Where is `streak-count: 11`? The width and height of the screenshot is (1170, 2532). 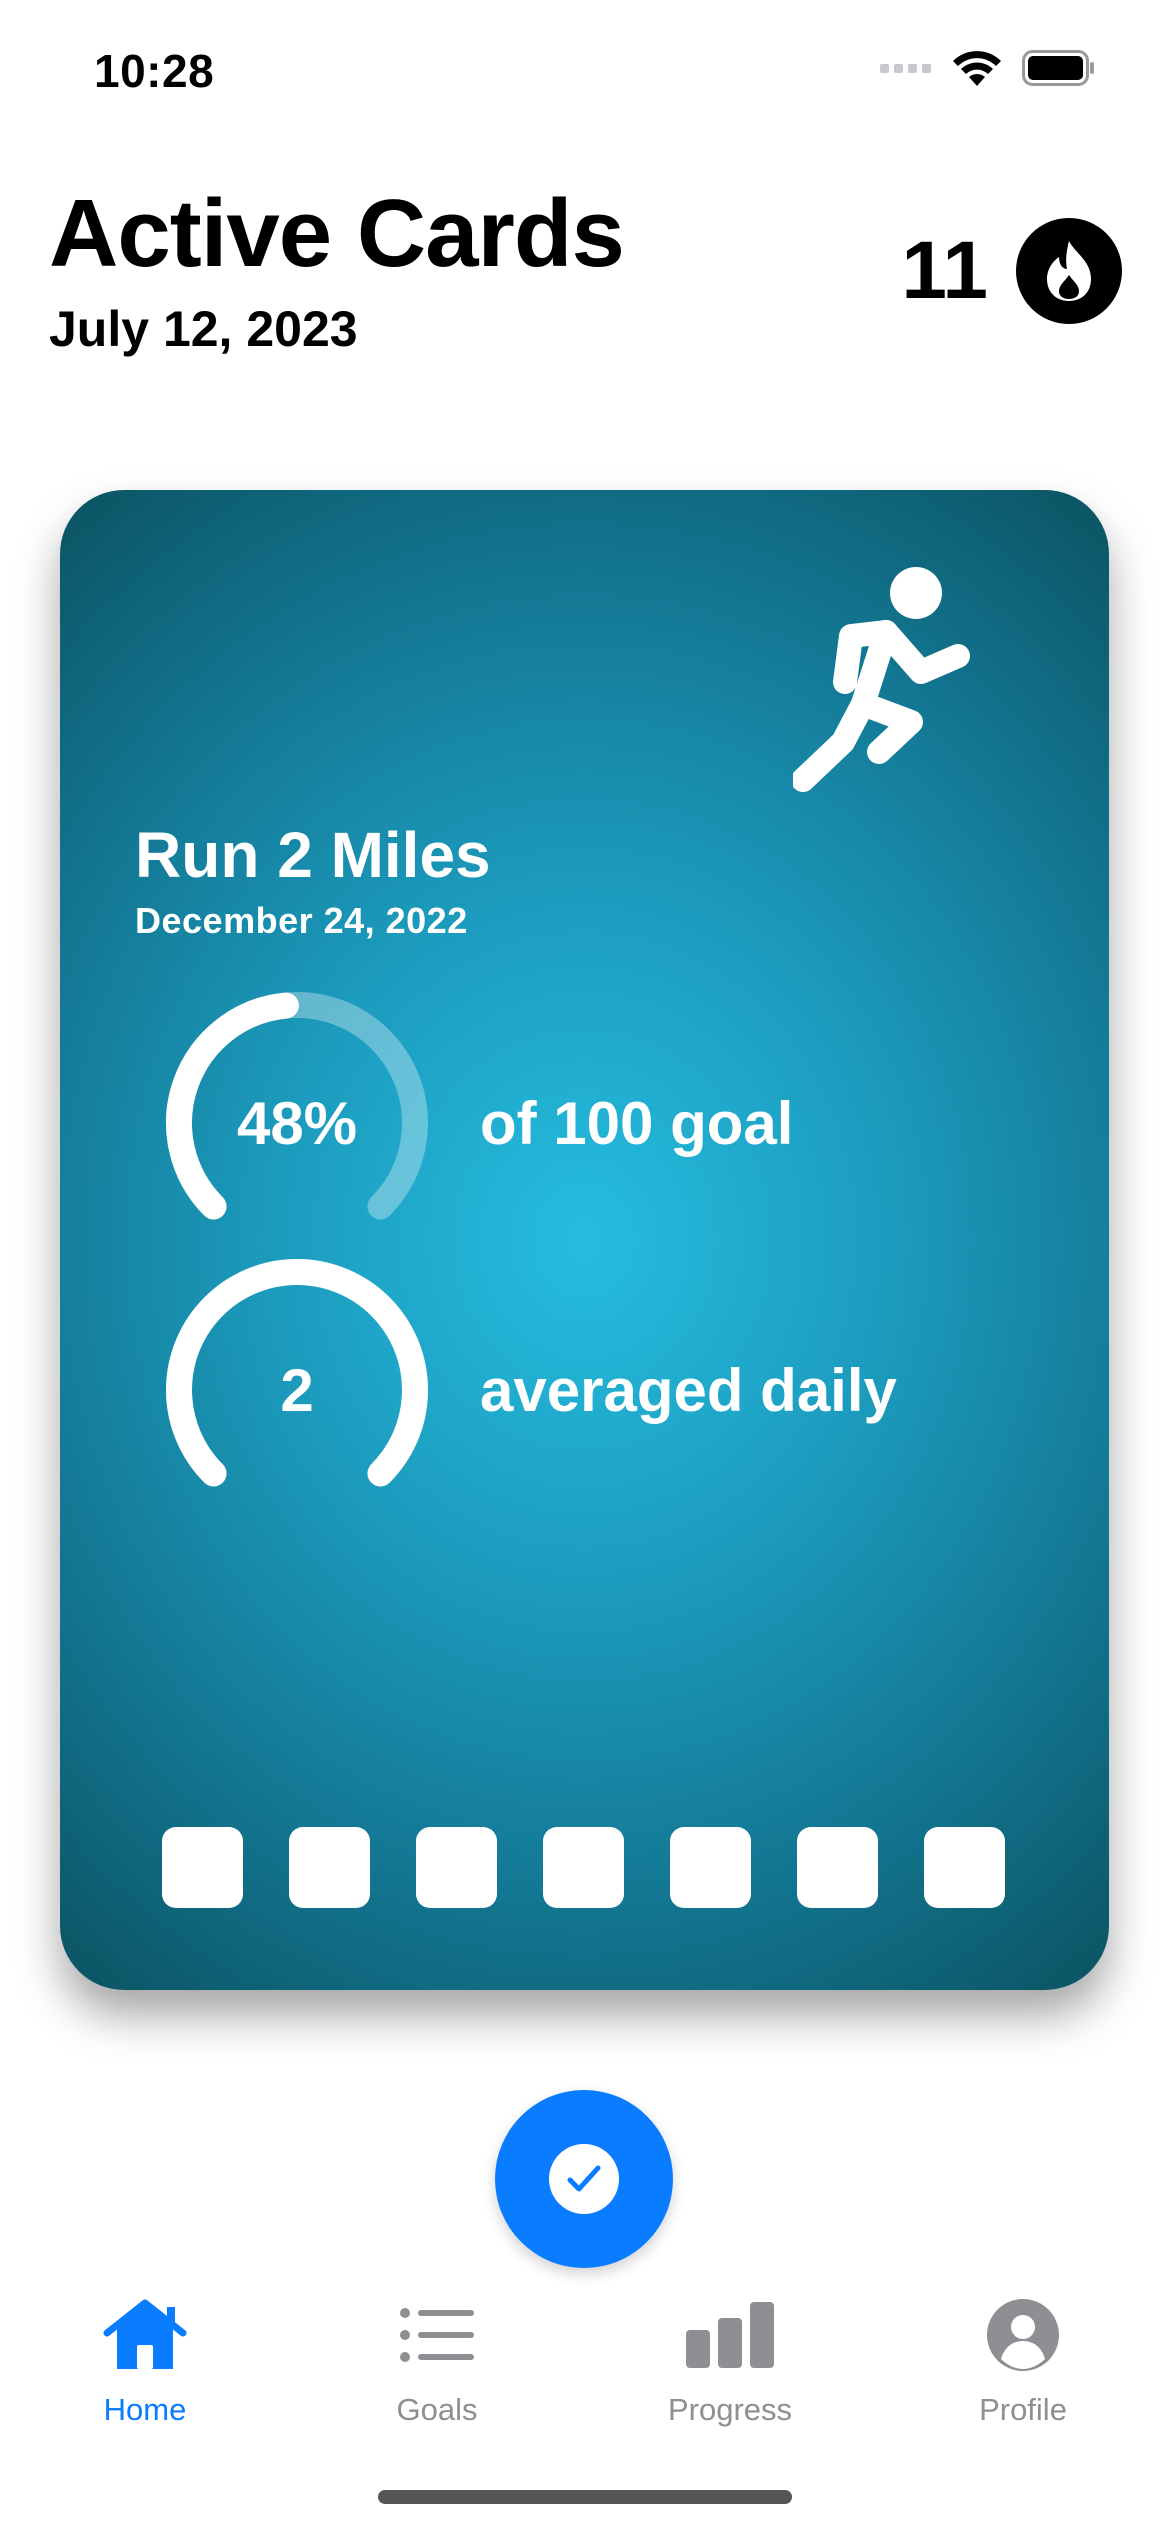 streak-count: 11 is located at coordinates (944, 270).